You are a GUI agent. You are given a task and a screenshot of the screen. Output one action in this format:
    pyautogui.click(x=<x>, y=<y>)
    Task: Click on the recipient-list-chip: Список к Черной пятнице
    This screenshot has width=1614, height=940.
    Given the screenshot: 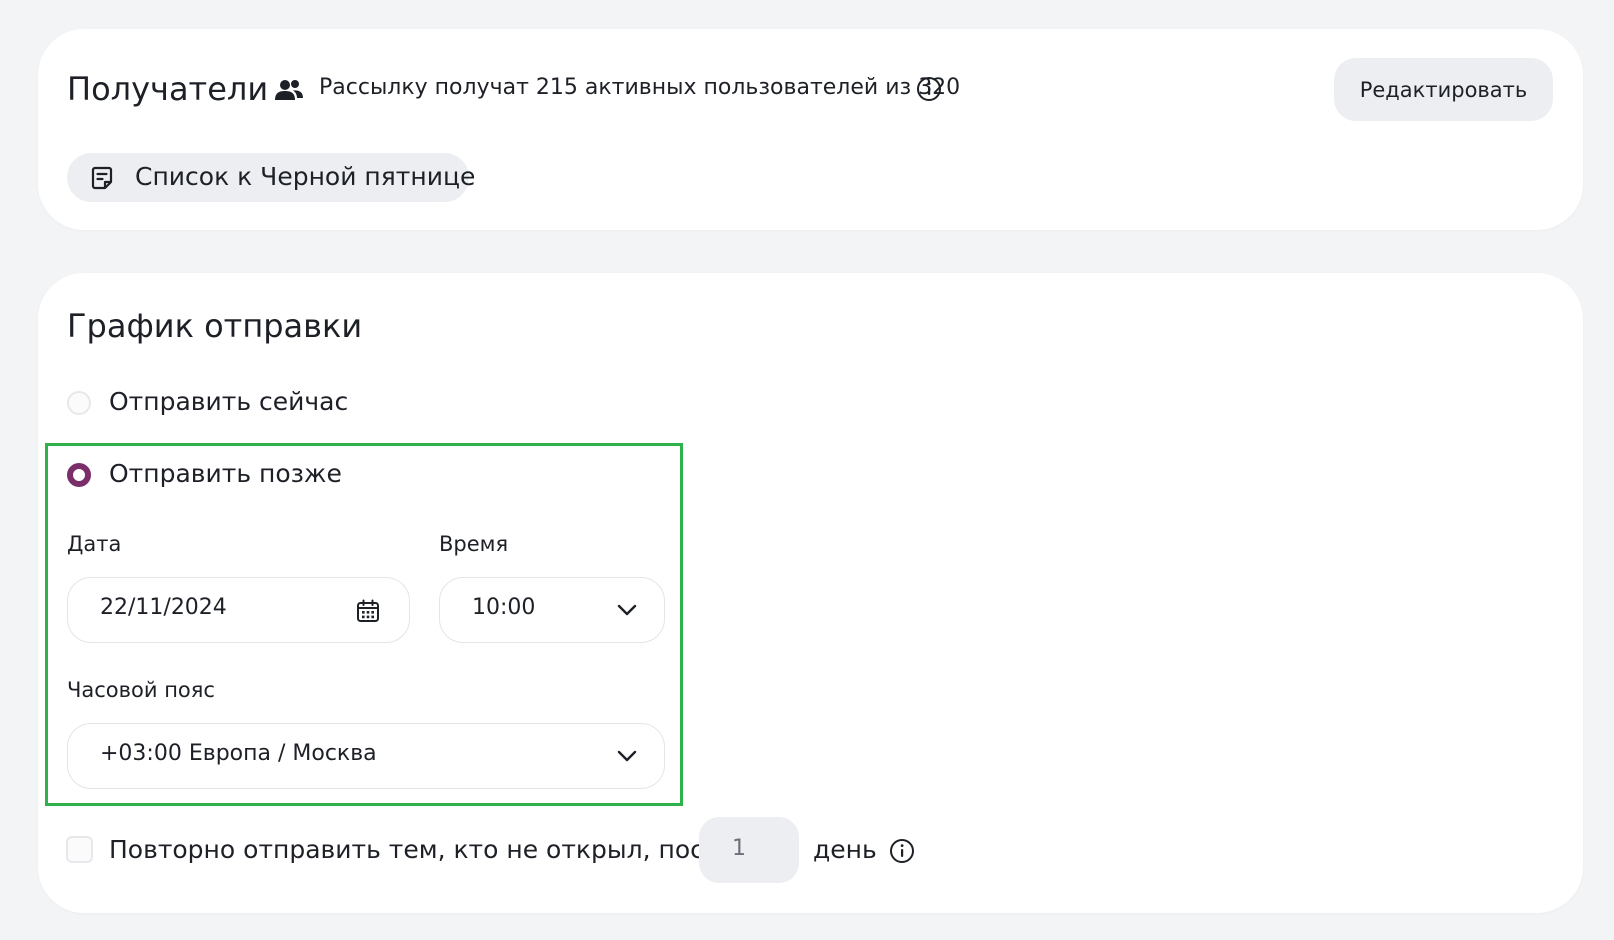 What is the action you would take?
    pyautogui.click(x=271, y=177)
    